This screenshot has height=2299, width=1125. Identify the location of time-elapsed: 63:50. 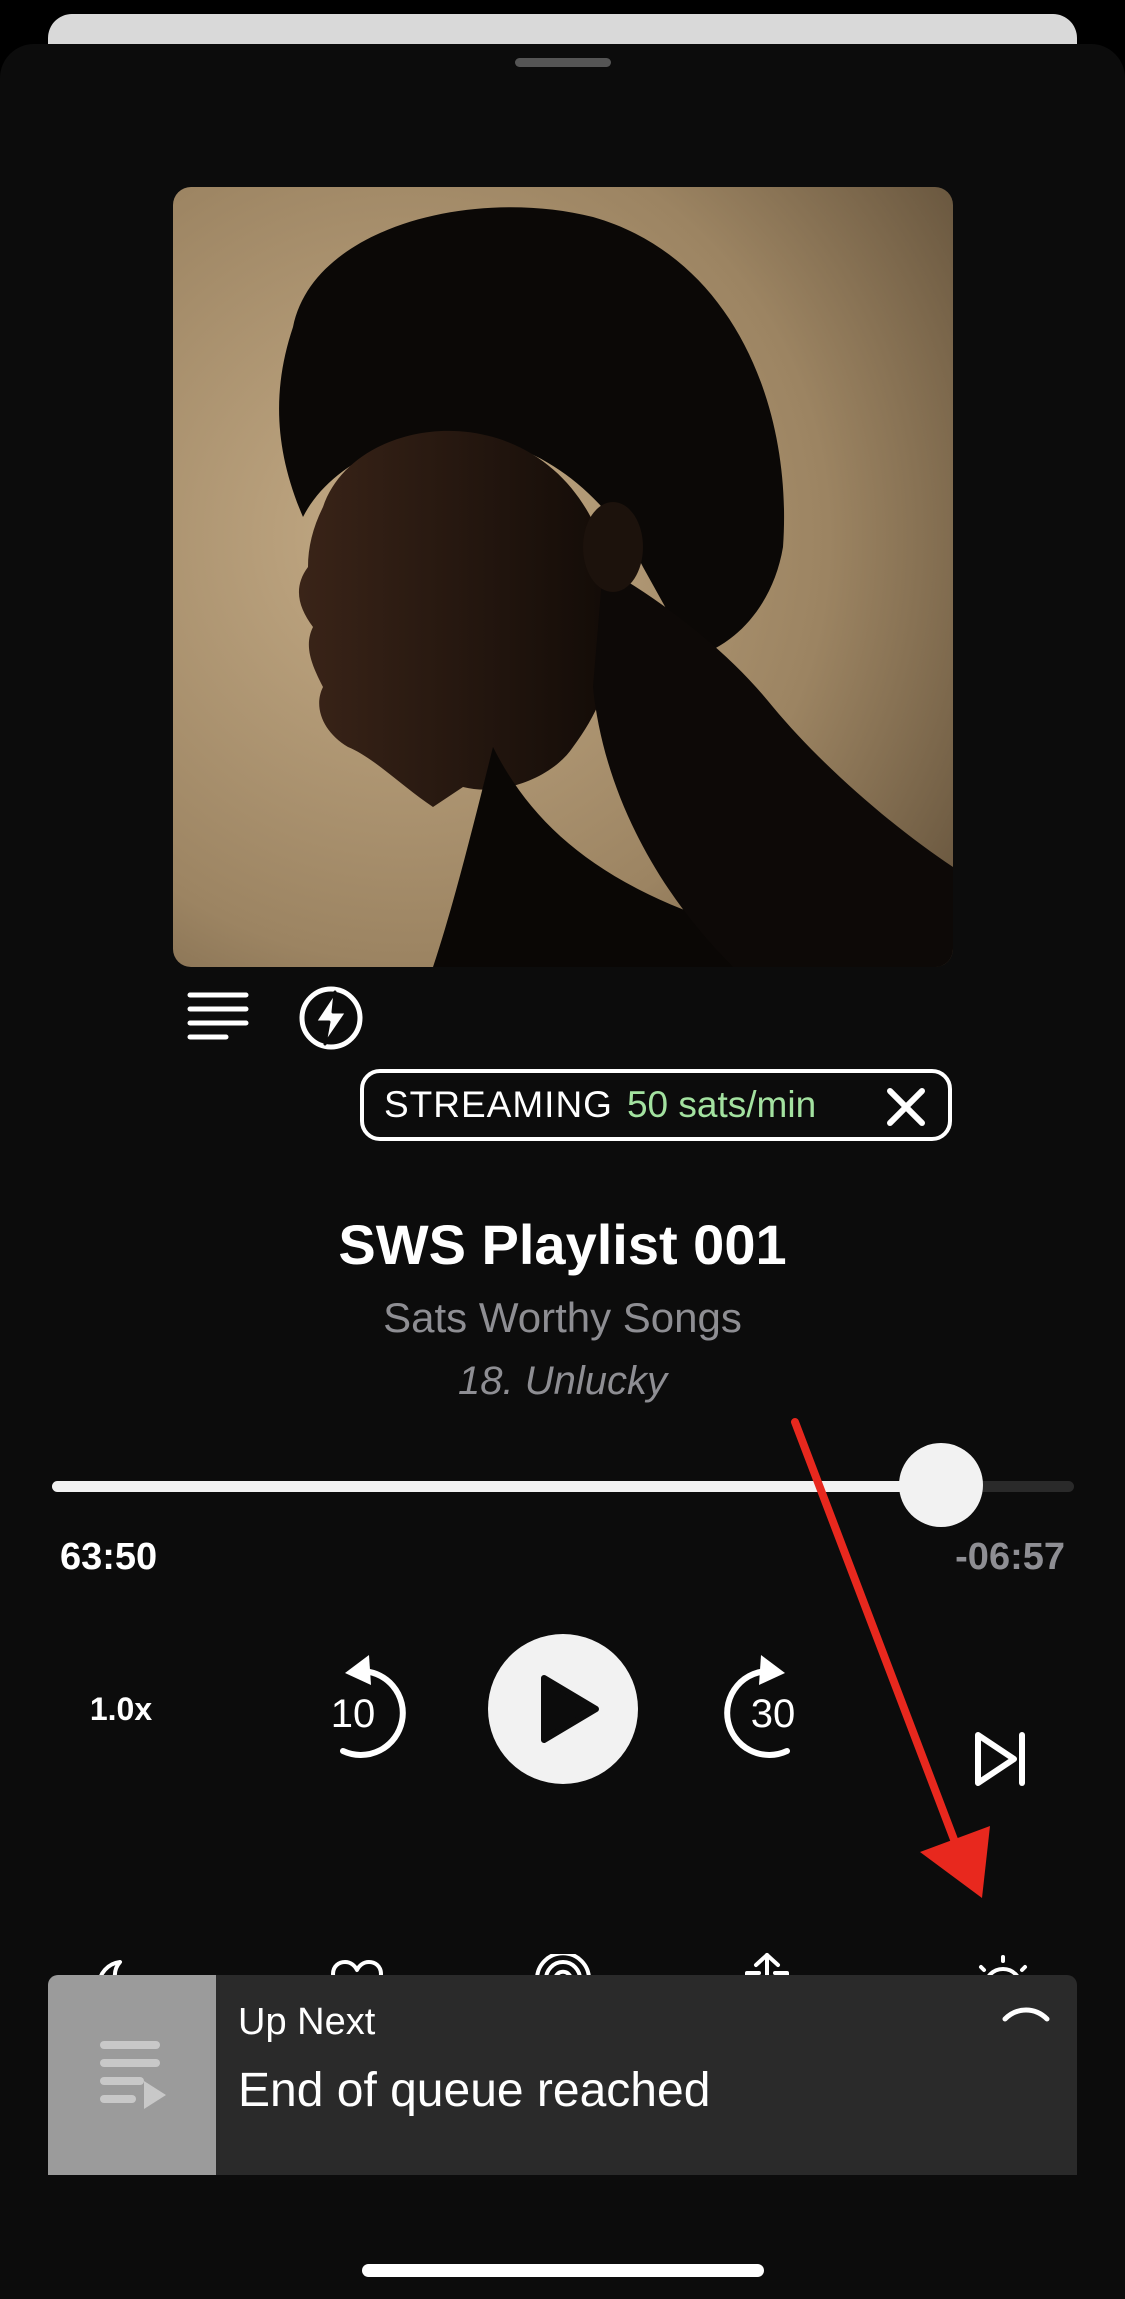
(109, 1557).